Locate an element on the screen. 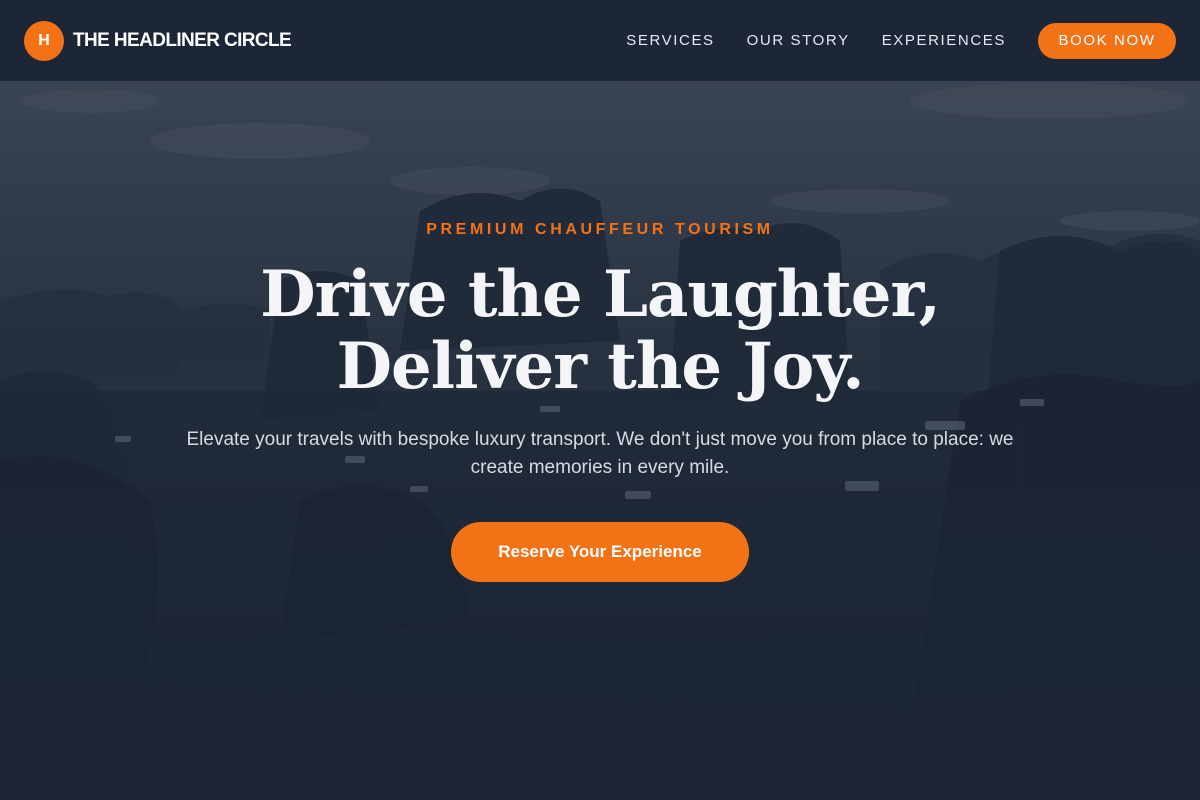 Image resolution: width=1200 pixels, height=800 pixels. reserve-experience-button: Reserve Your Experience is located at coordinates (600, 552).